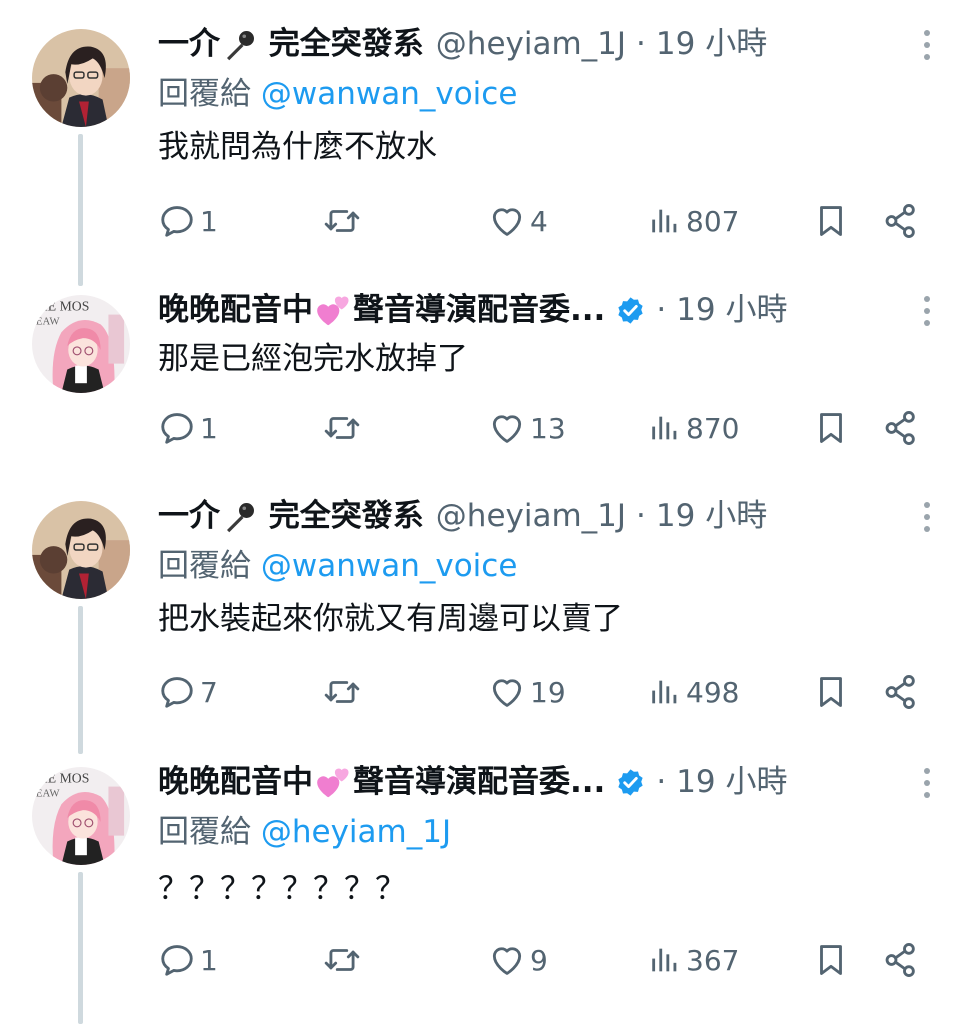 This screenshot has height=1024, width=969. I want to click on bookmark-icon, so click(831, 221).